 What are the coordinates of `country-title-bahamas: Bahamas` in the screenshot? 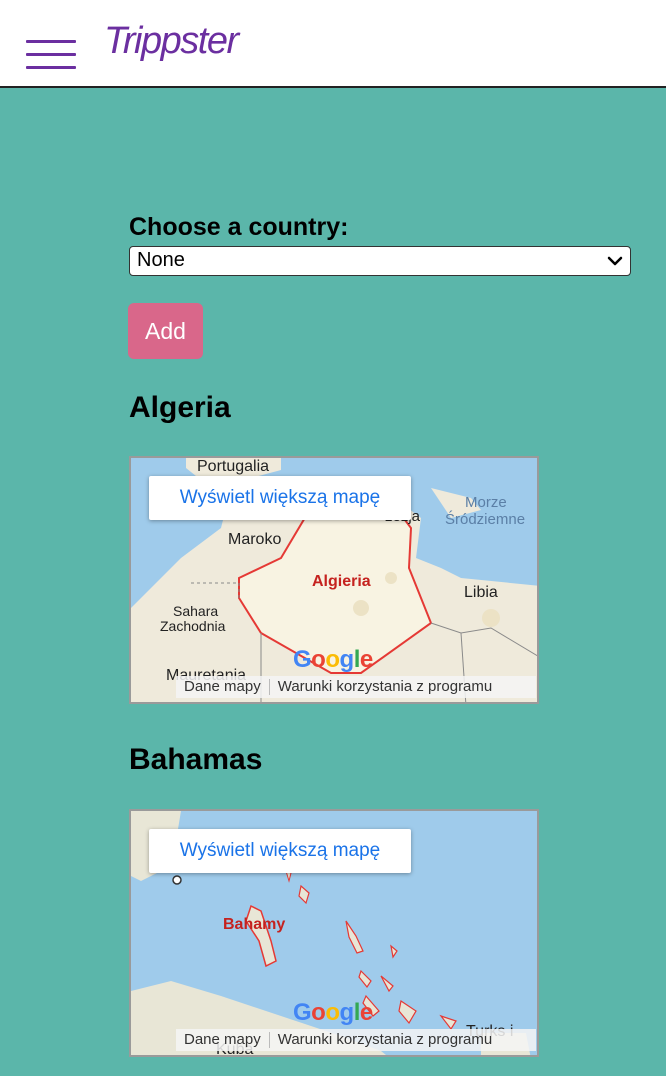 It's located at (196, 759).